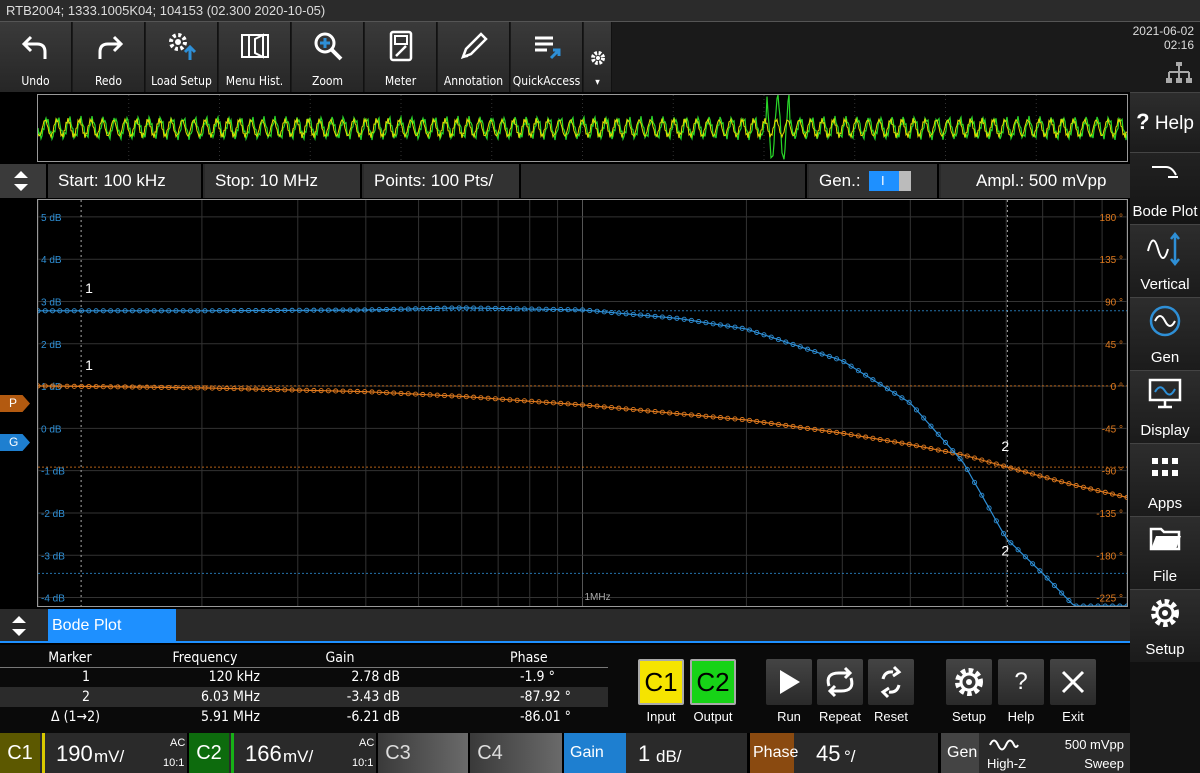  I want to click on generator-toggle-field: Gen.: I, so click(874, 181).